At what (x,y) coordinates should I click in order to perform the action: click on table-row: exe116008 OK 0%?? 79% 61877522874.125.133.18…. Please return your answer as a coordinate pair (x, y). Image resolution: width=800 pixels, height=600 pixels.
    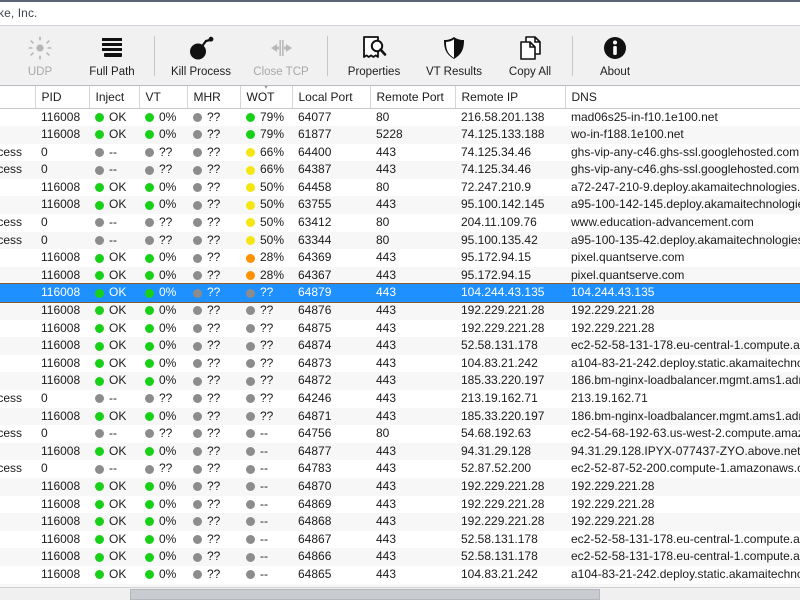
    Looking at the image, I should click on (400, 135).